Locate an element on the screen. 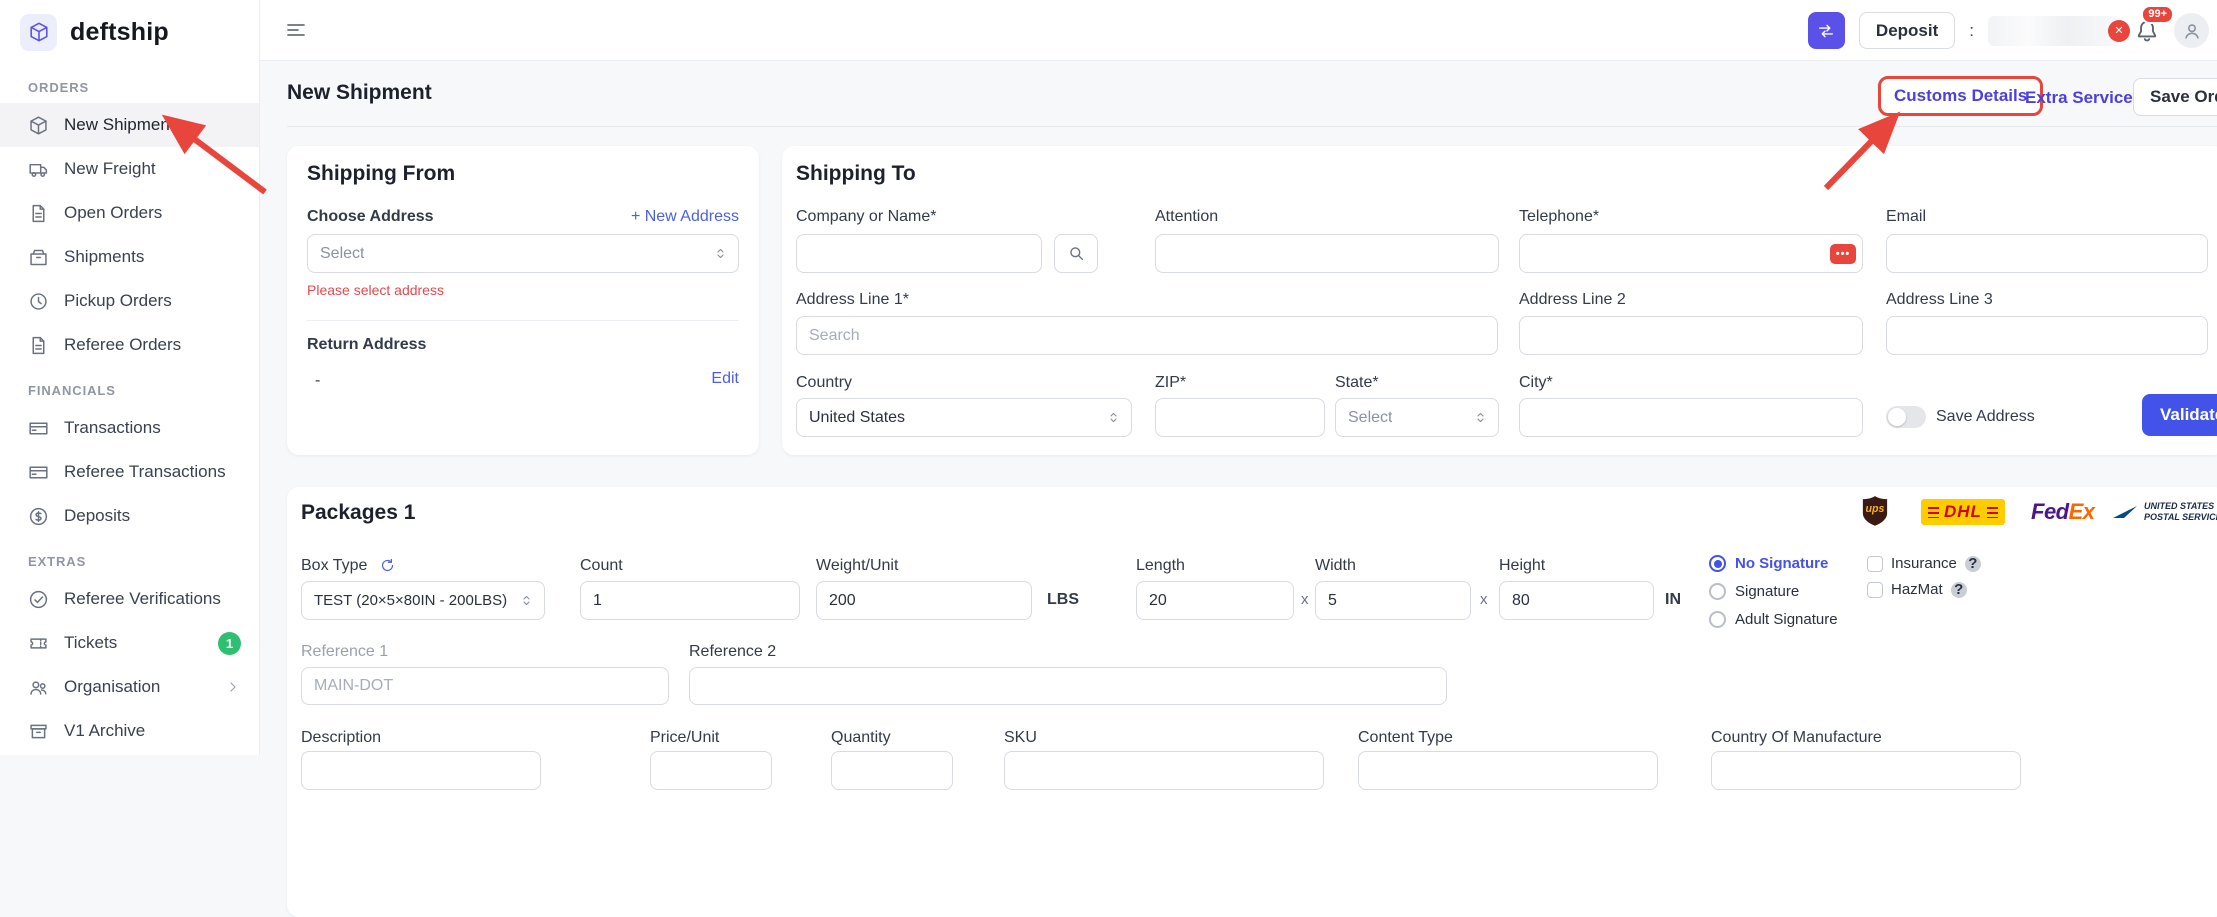 The image size is (2217, 917). height-input is located at coordinates (1576, 600).